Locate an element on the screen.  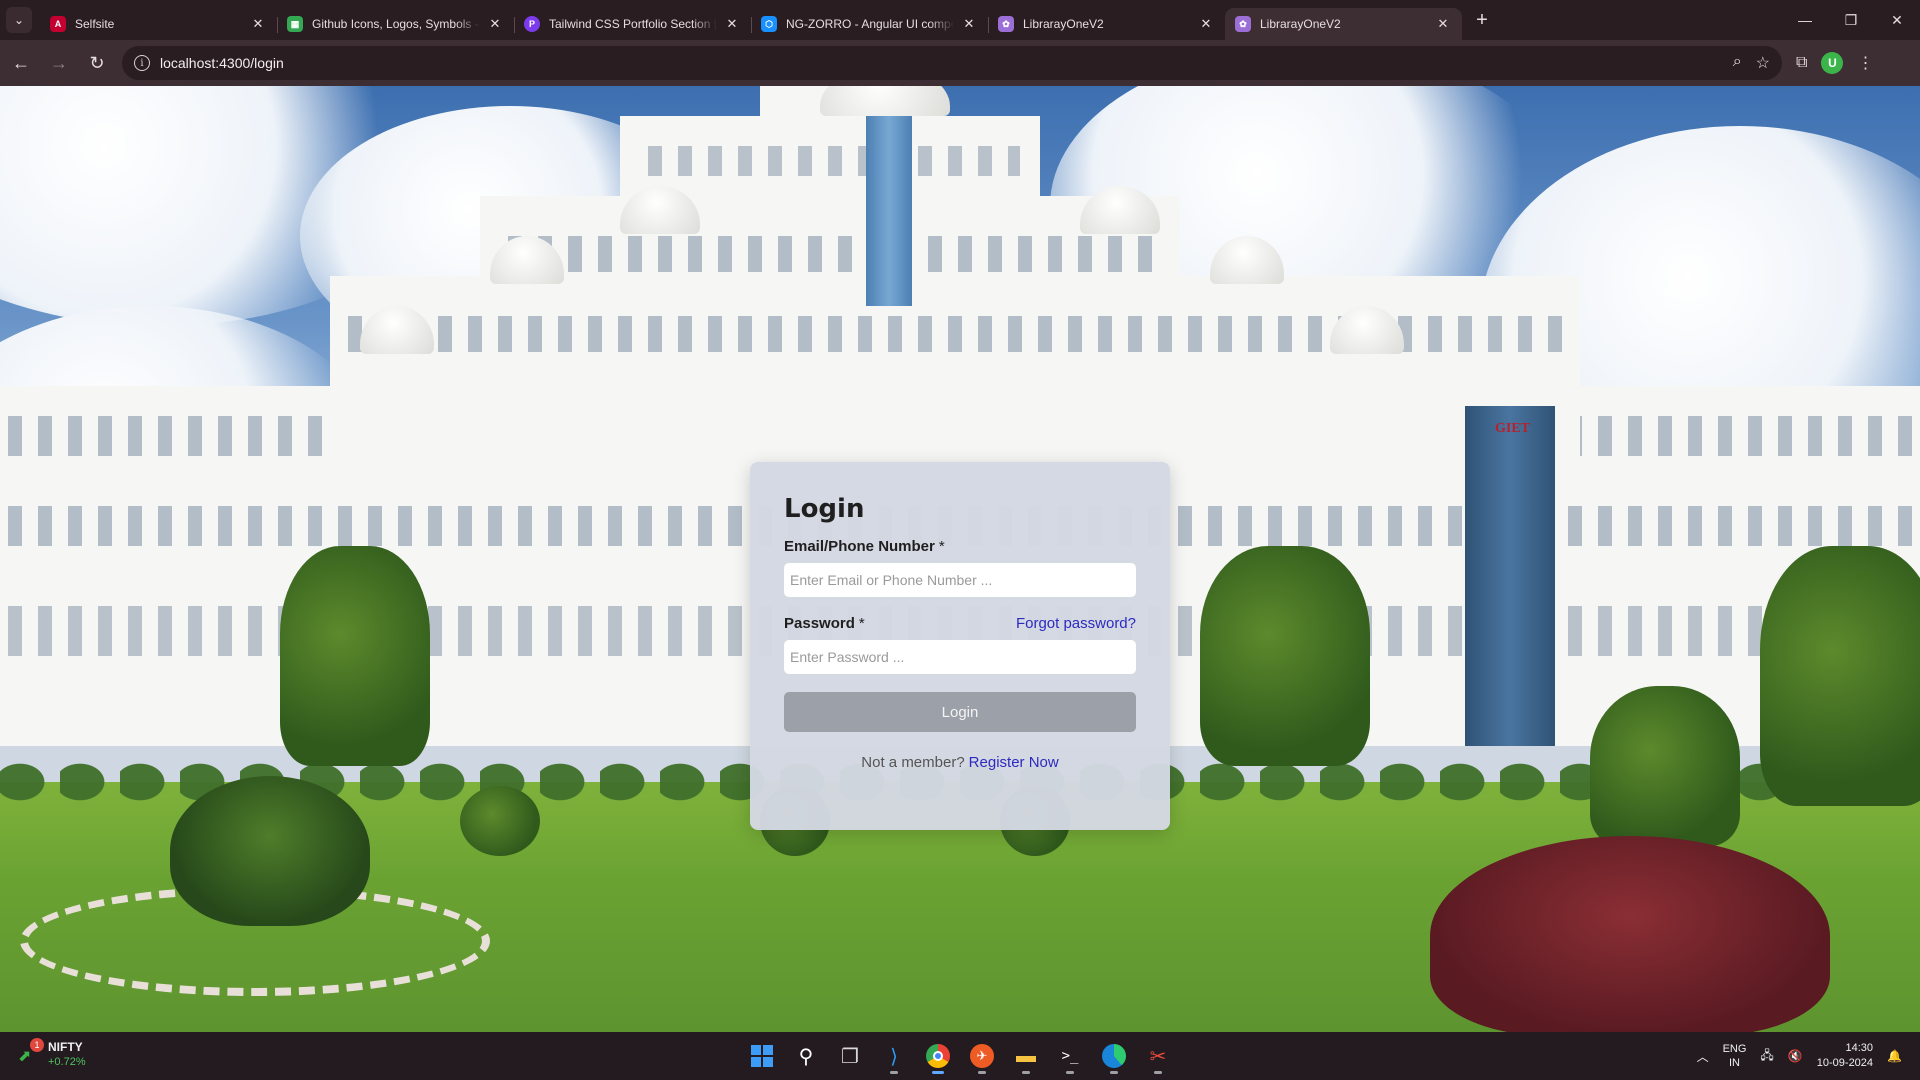
taskbar: ⬈ 1 NIFTY +0.72% ⚲ ❐ ⟩ ✈ ▬ >_ ✂ ︿ ENG IN is located at coordinates (960, 1056).